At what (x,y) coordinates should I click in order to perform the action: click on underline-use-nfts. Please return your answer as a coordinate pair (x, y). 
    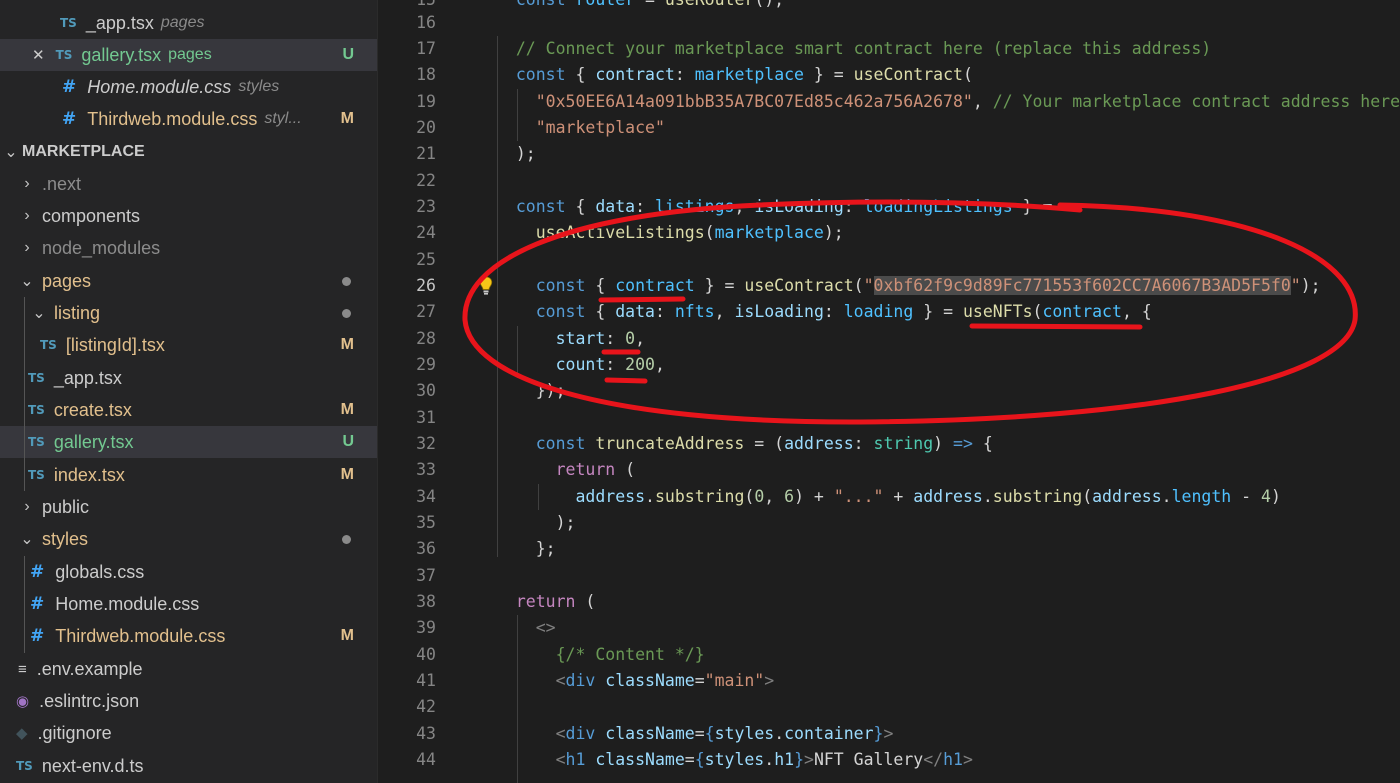
    Looking at the image, I should click on (1056, 326).